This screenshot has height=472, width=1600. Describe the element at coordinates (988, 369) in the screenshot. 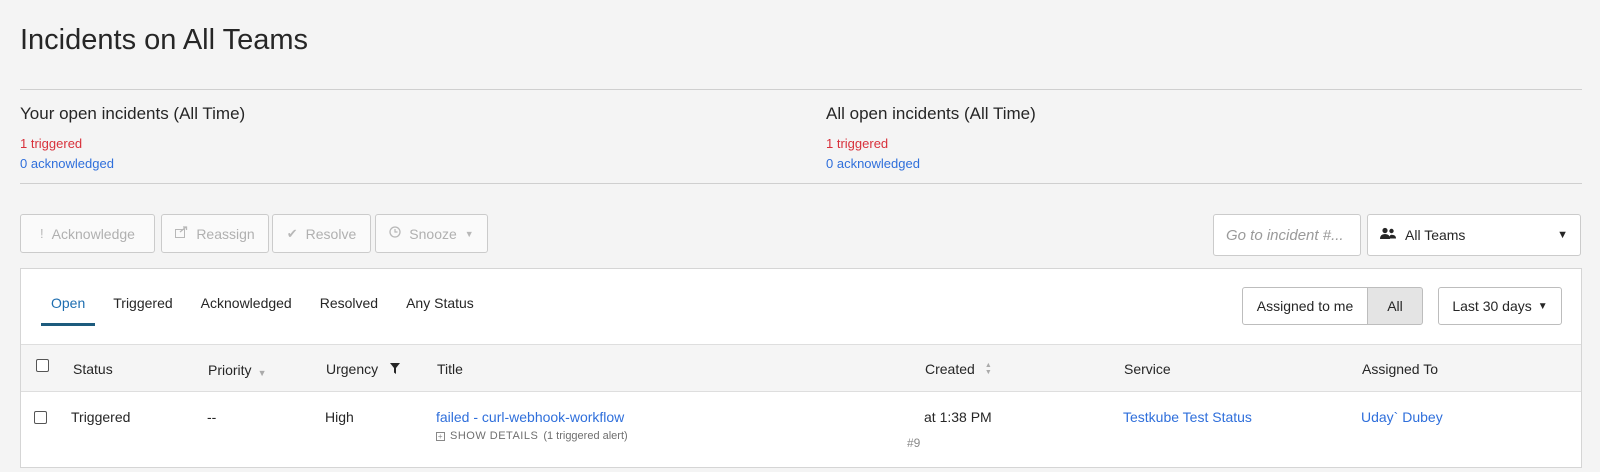

I see `sort-icon: ▲ ▼` at that location.